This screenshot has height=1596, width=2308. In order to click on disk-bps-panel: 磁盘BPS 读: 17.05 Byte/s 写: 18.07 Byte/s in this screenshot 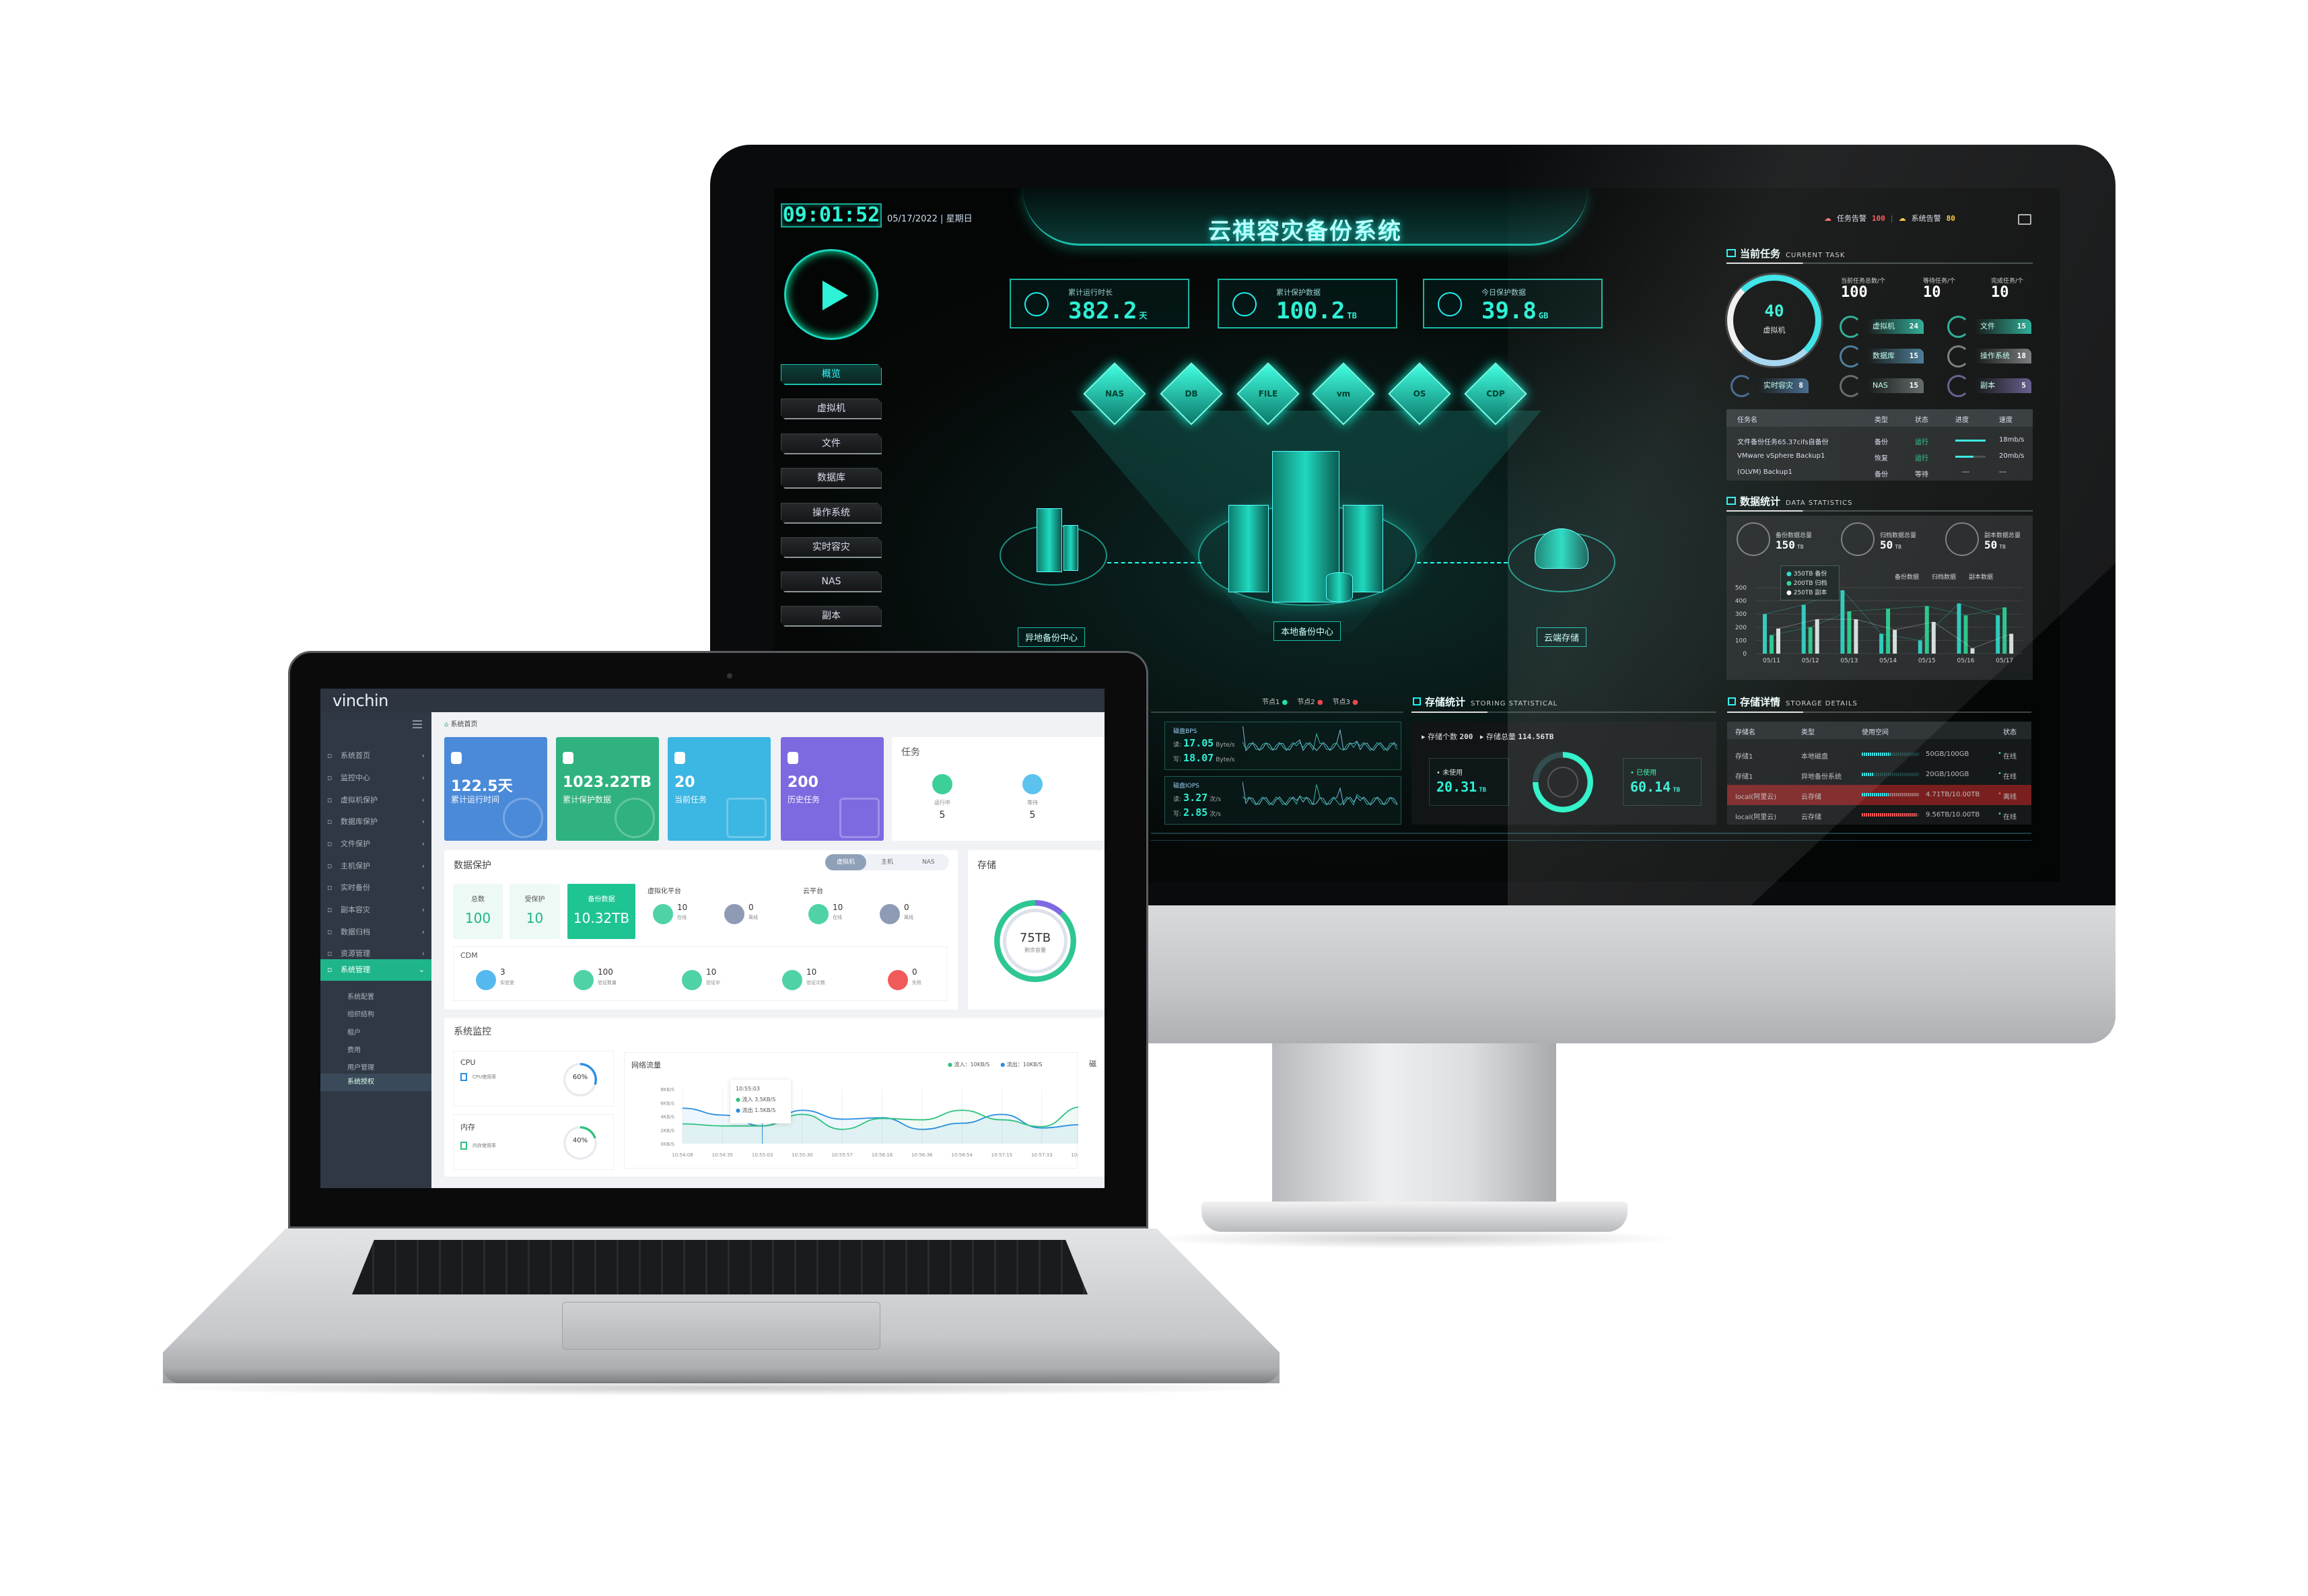, I will do `click(1282, 746)`.